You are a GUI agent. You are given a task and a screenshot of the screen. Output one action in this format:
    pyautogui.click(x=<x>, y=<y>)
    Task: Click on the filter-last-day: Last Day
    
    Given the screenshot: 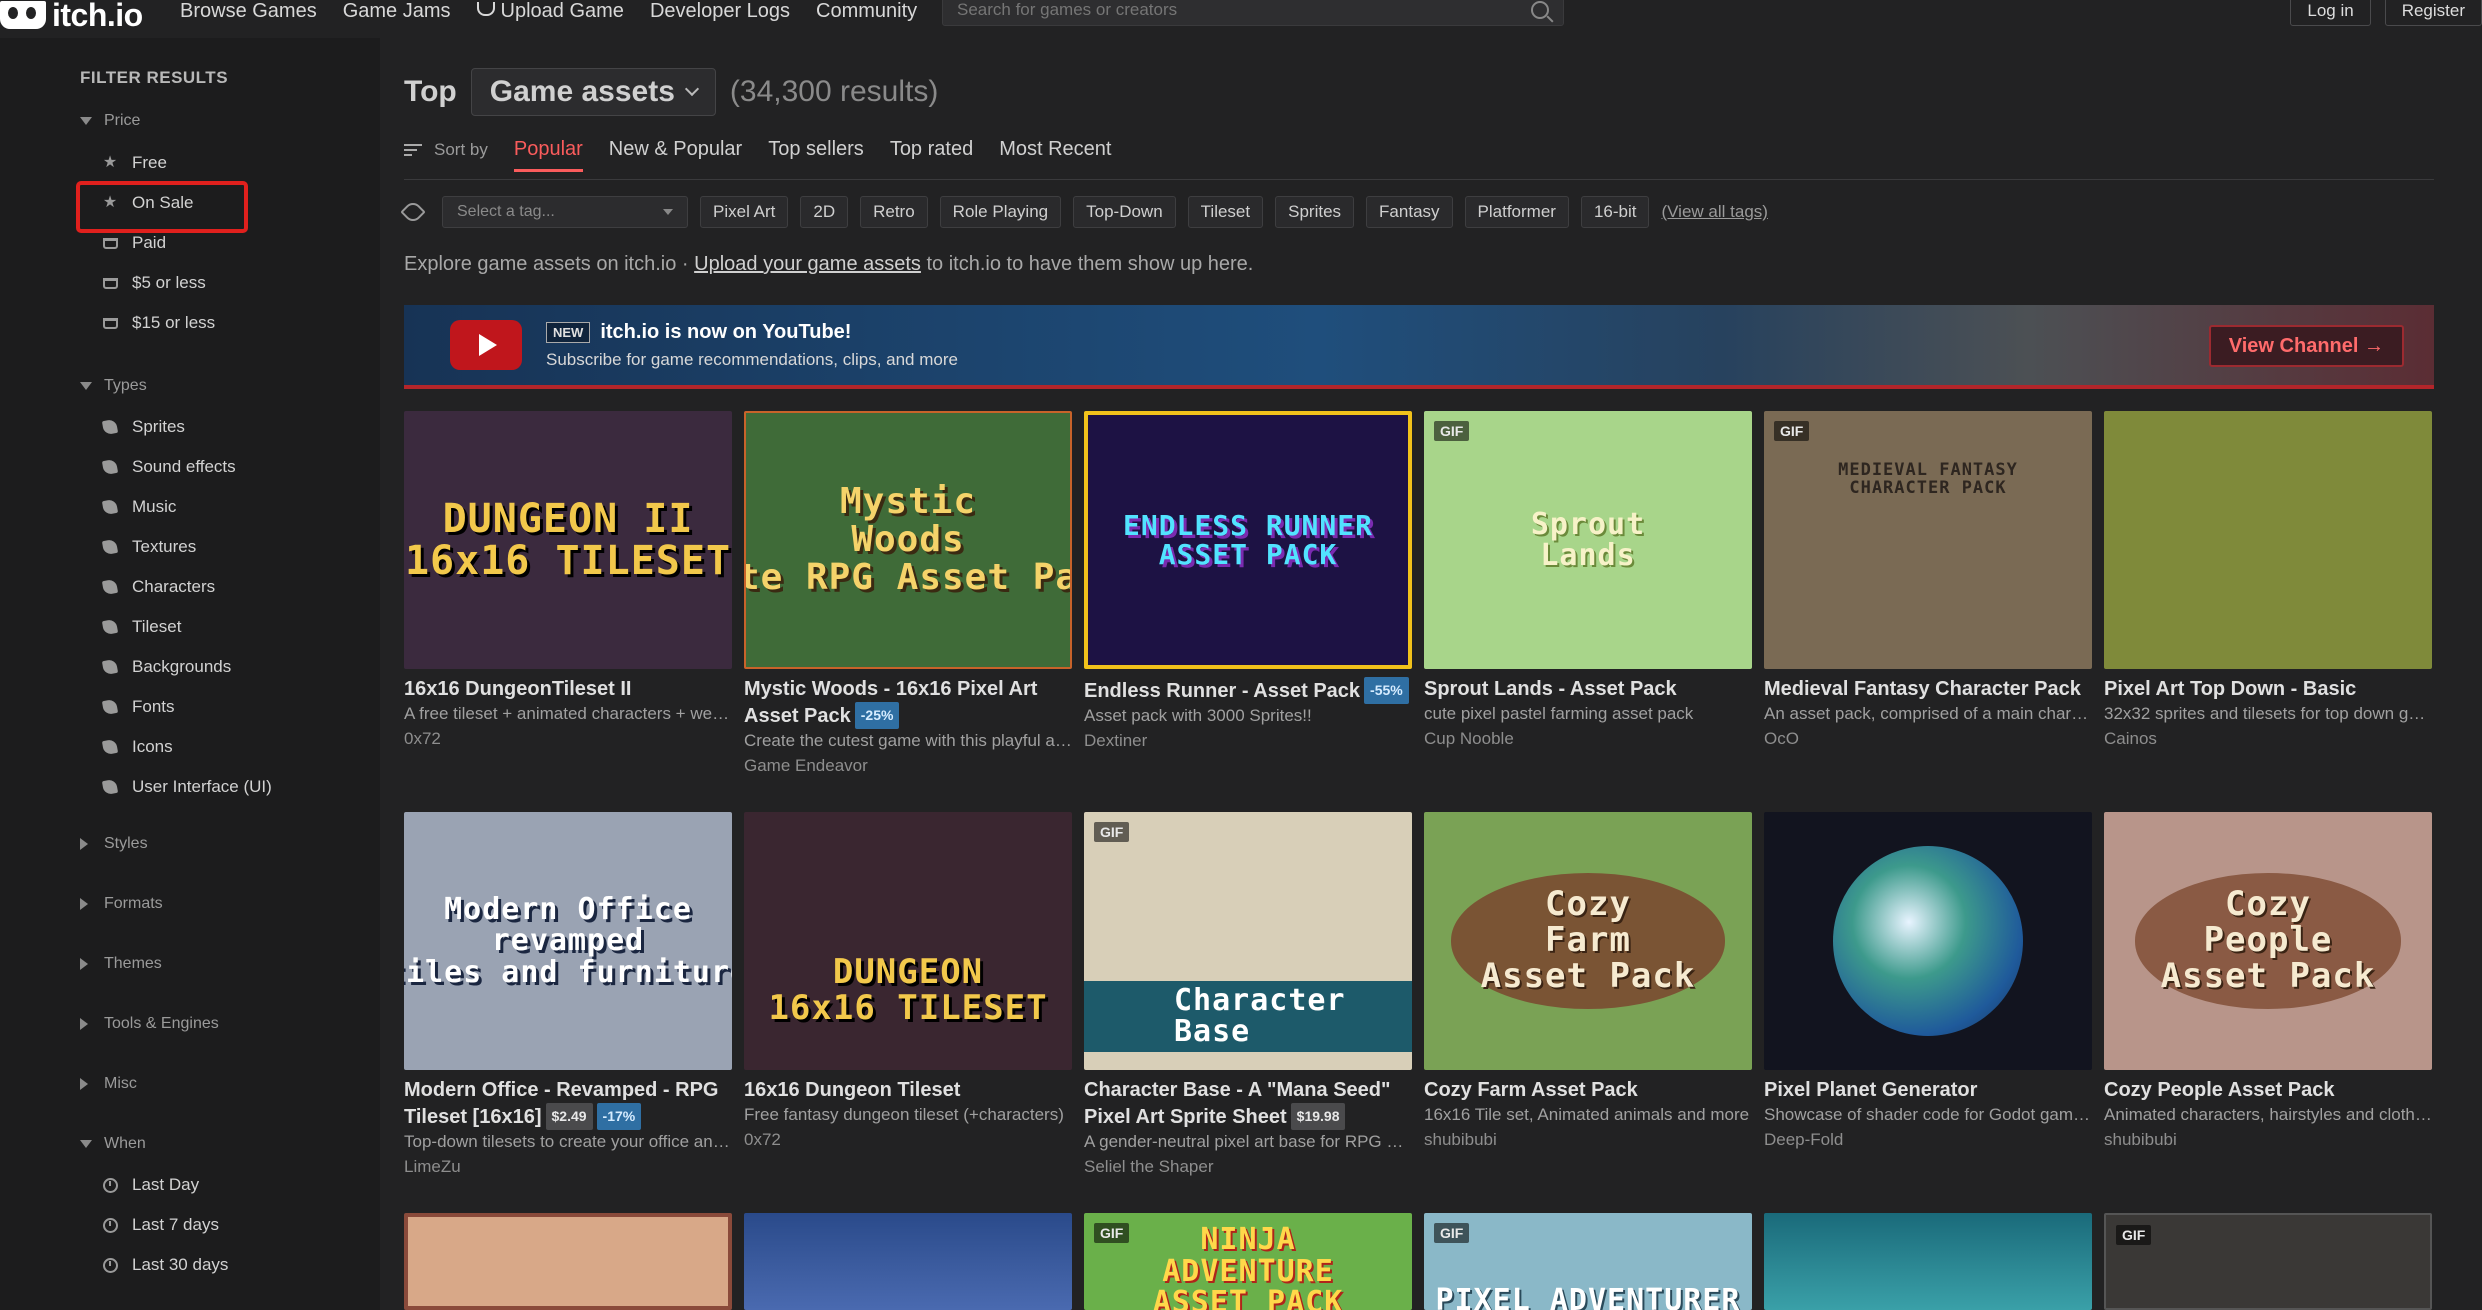 What is the action you would take?
    pyautogui.click(x=150, y=1185)
    